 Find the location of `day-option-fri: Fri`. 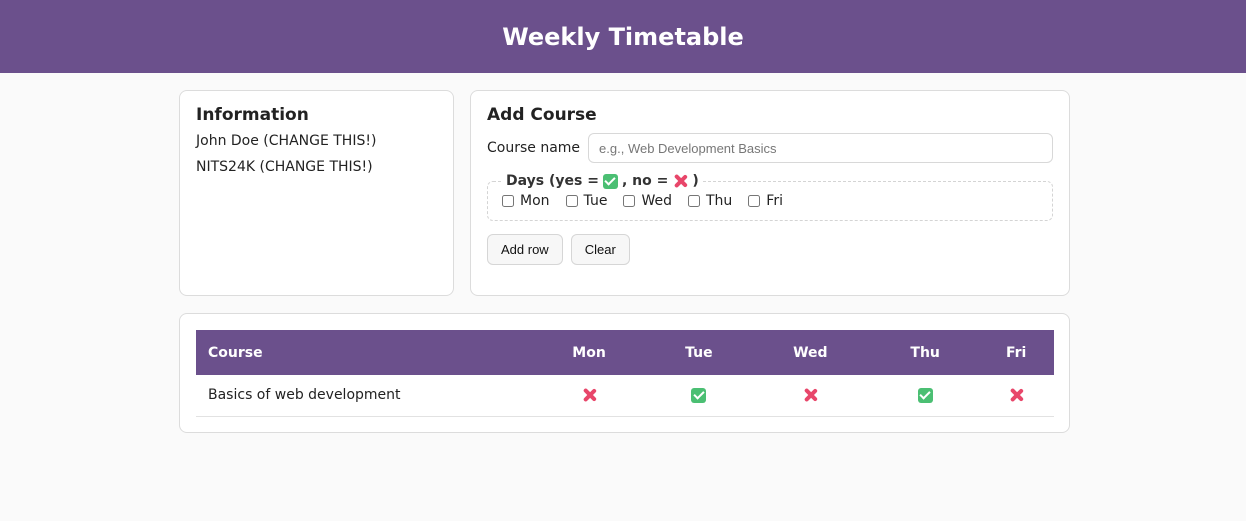

day-option-fri: Fri is located at coordinates (765, 201).